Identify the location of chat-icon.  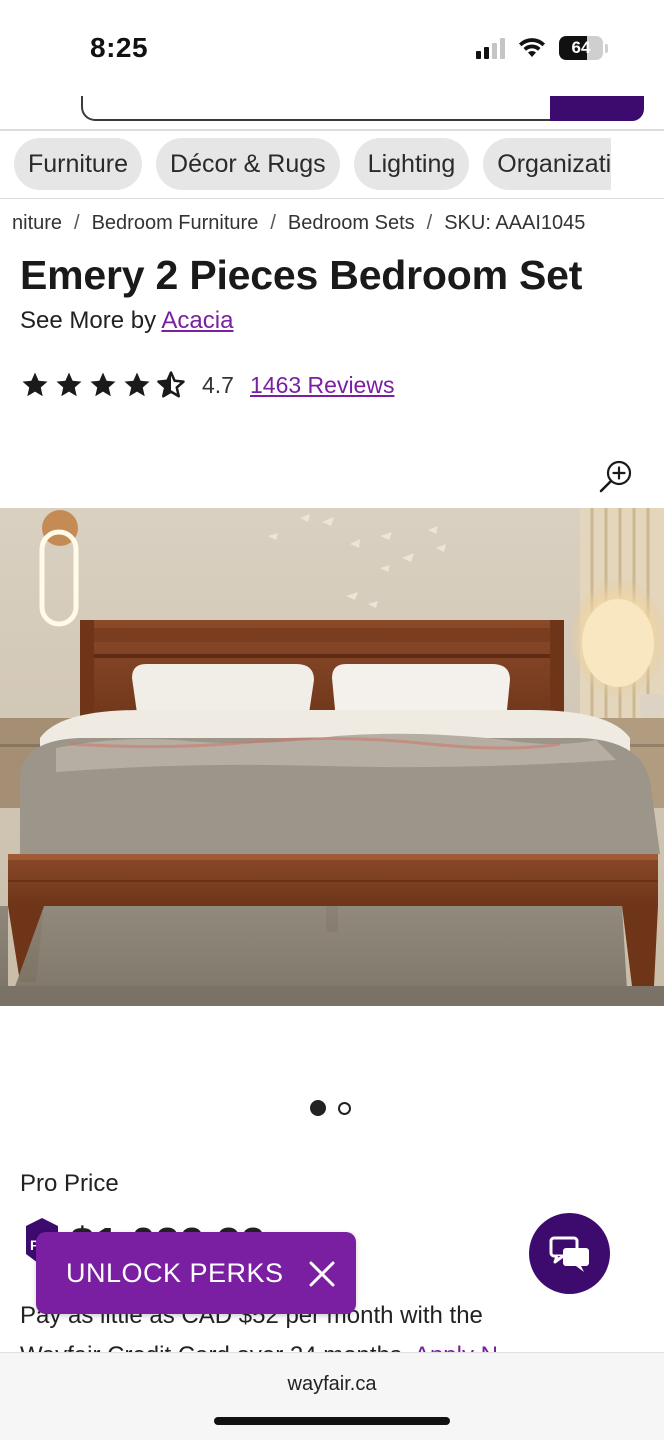
(569, 1254).